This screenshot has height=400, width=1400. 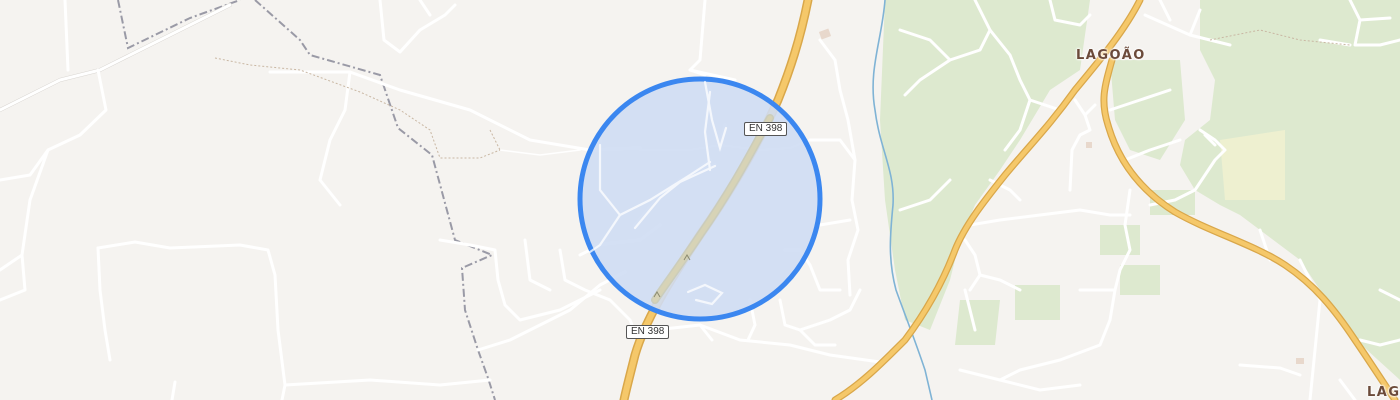 What do you see at coordinates (648, 332) in the screenshot?
I see `road-shield-en398-lower: EN 398` at bounding box center [648, 332].